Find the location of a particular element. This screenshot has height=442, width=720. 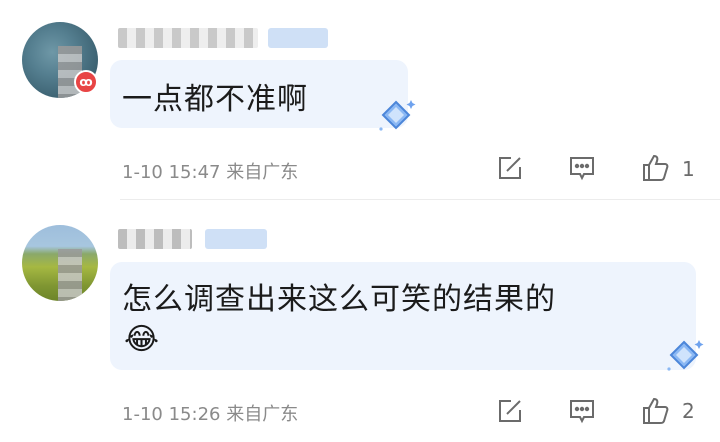

avatar is located at coordinates (60, 263).